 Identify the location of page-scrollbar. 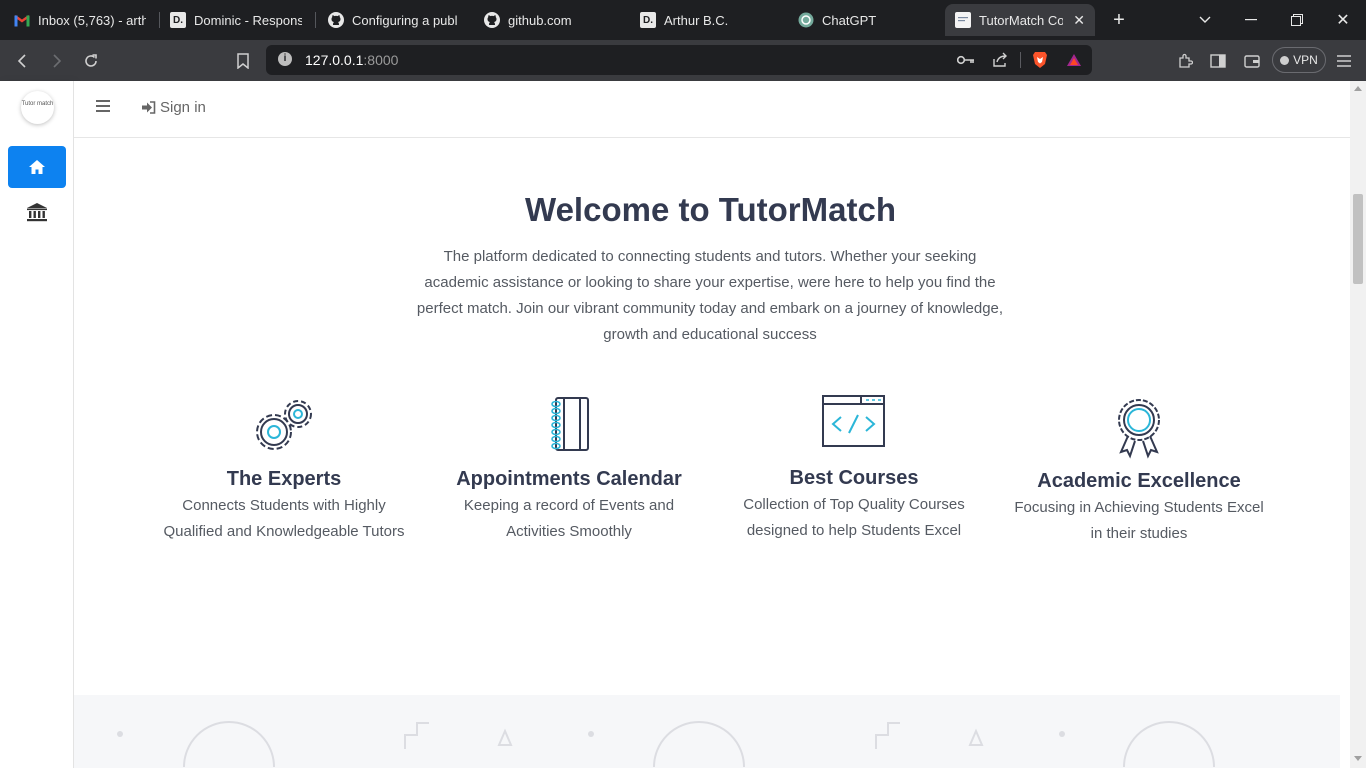
(1358, 424).